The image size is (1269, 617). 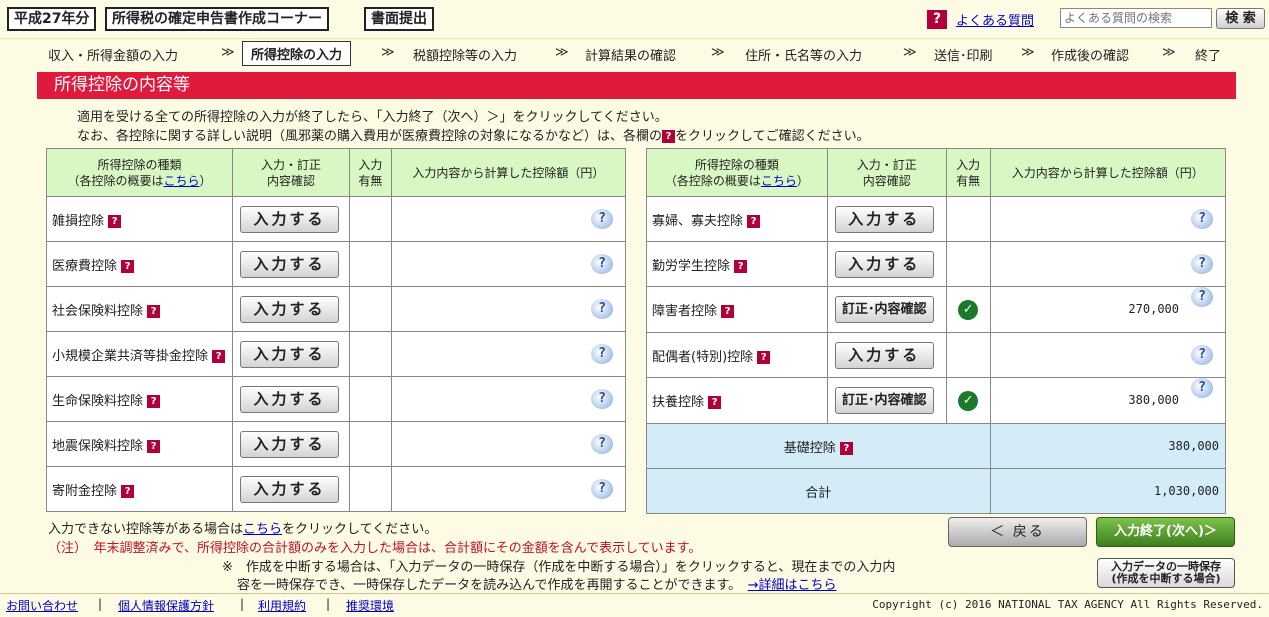 What do you see at coordinates (370, 605) in the screenshot?
I see `footer-env-link: 推奨環境` at bounding box center [370, 605].